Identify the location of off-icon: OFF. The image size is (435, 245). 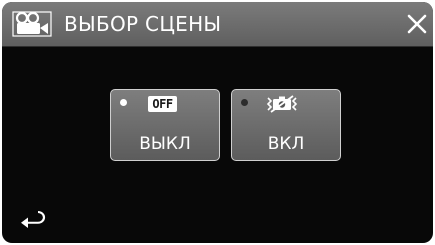
(162, 104).